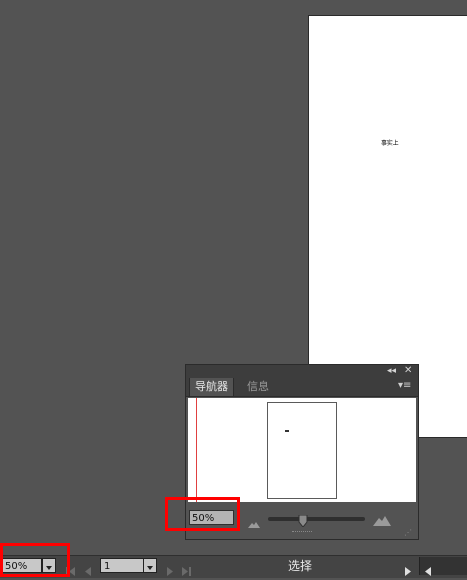  I want to click on panel-titlebar: ◂◂ ✕, so click(302, 371).